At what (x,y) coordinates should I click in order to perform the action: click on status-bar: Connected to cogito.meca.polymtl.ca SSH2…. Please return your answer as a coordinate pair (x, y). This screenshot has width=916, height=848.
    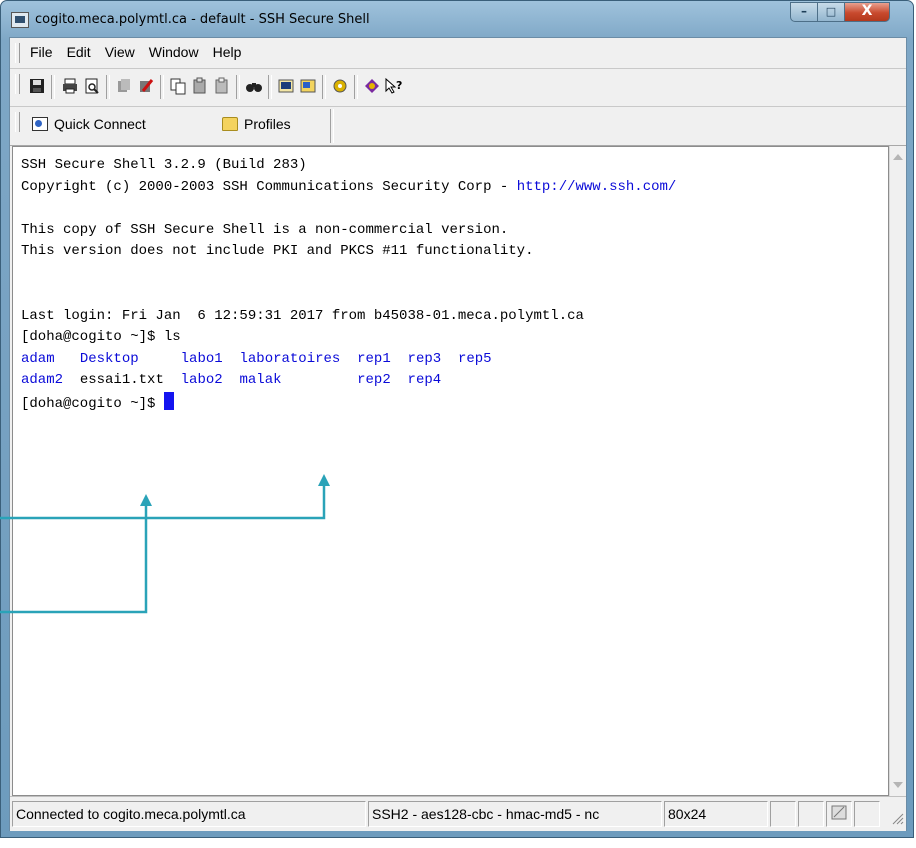
    Looking at the image, I should click on (458, 813).